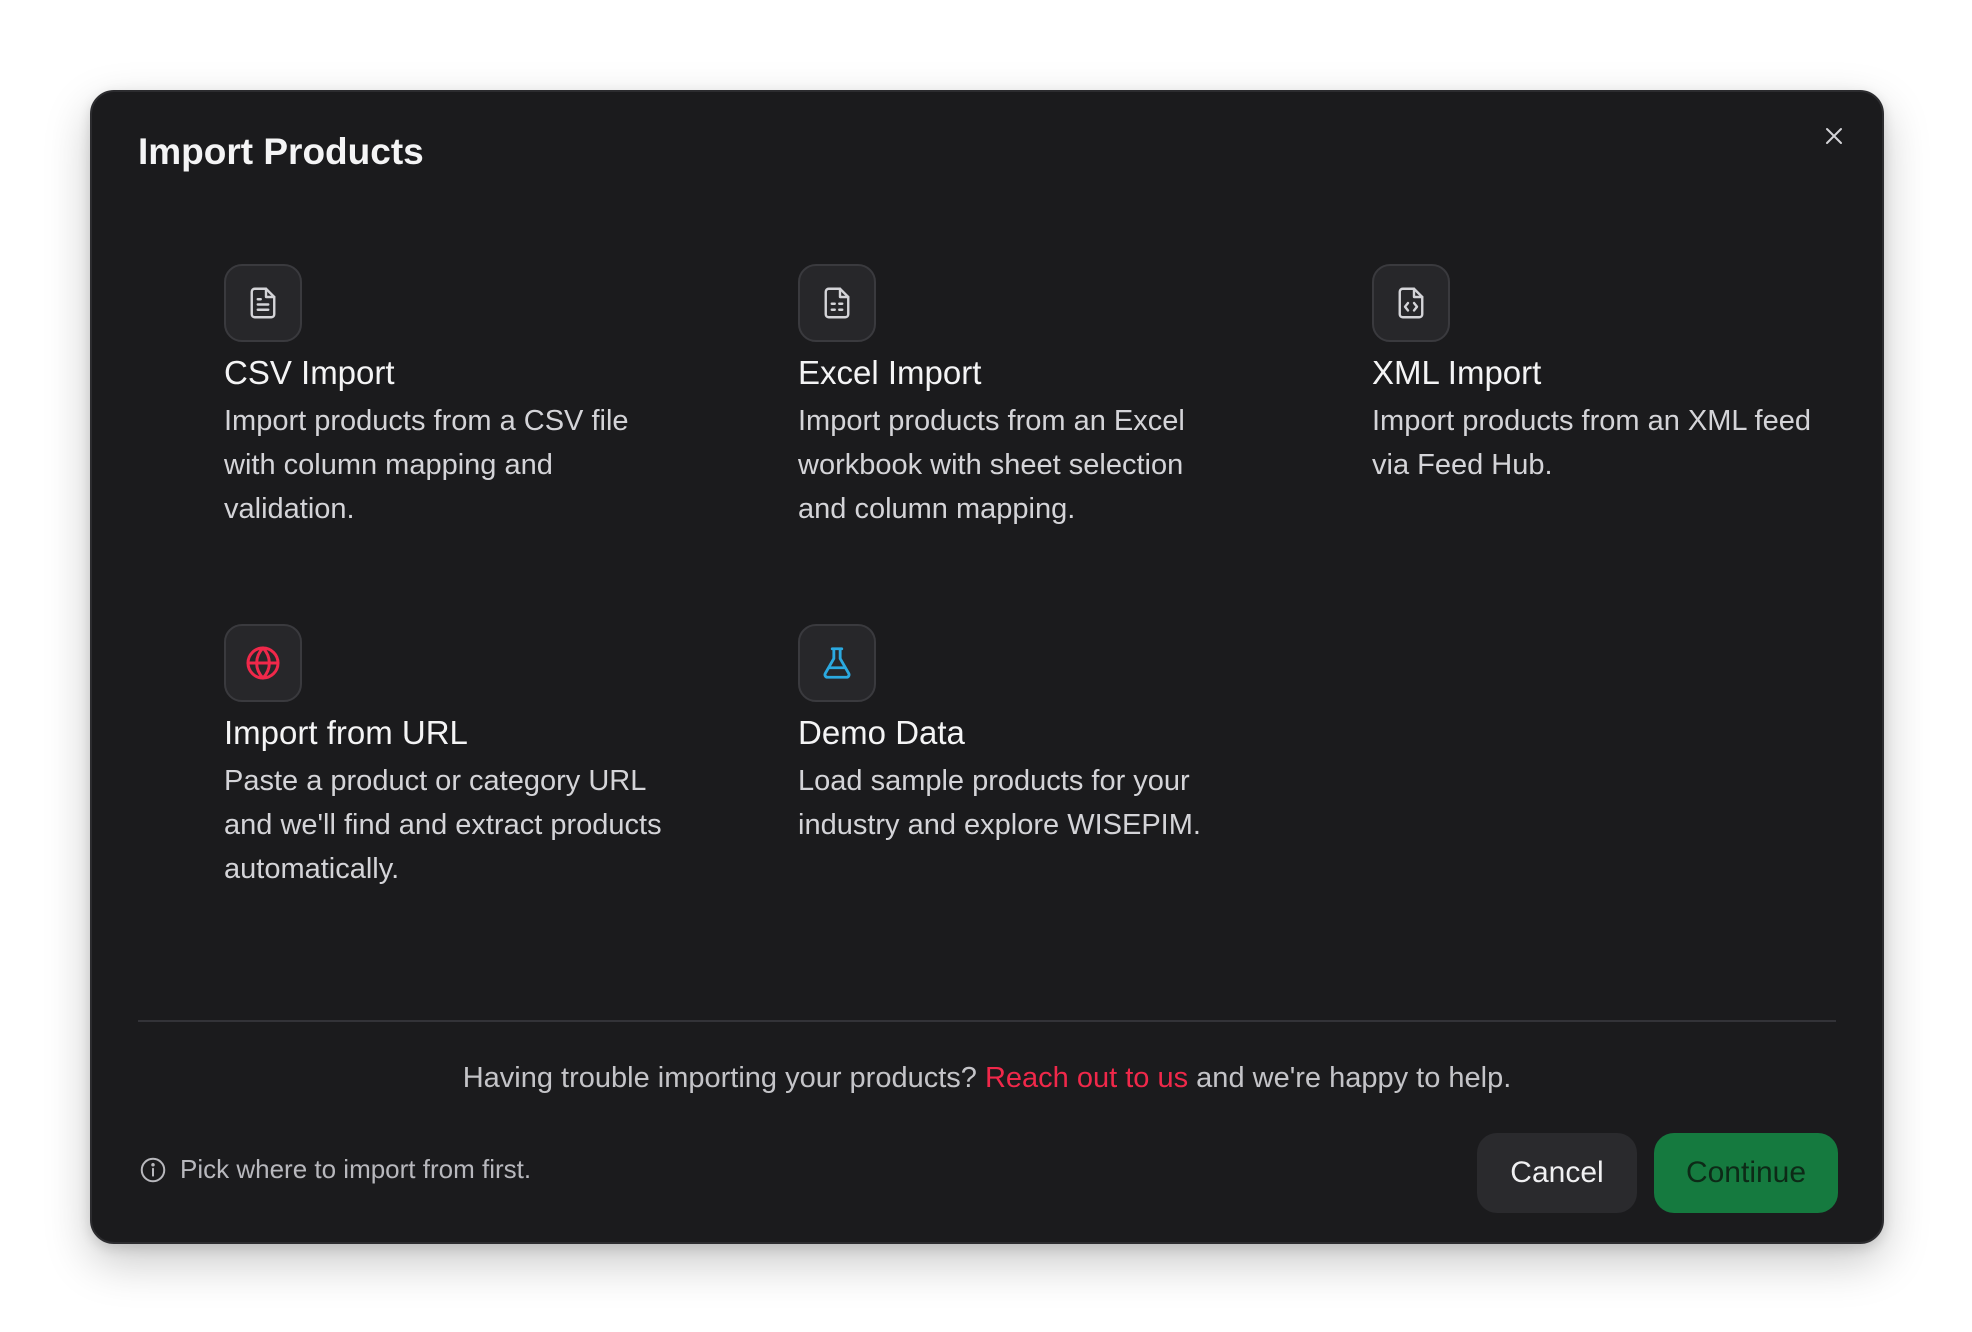  What do you see at coordinates (987, 1021) in the screenshot?
I see `footer-divider` at bounding box center [987, 1021].